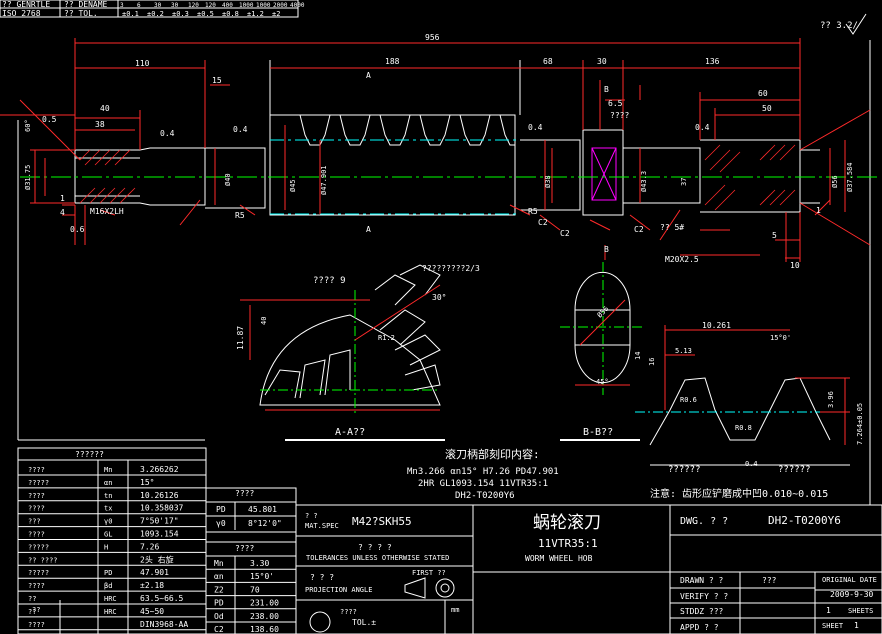 The image size is (882, 634). I want to click on dim-40: 40, so click(105, 108).